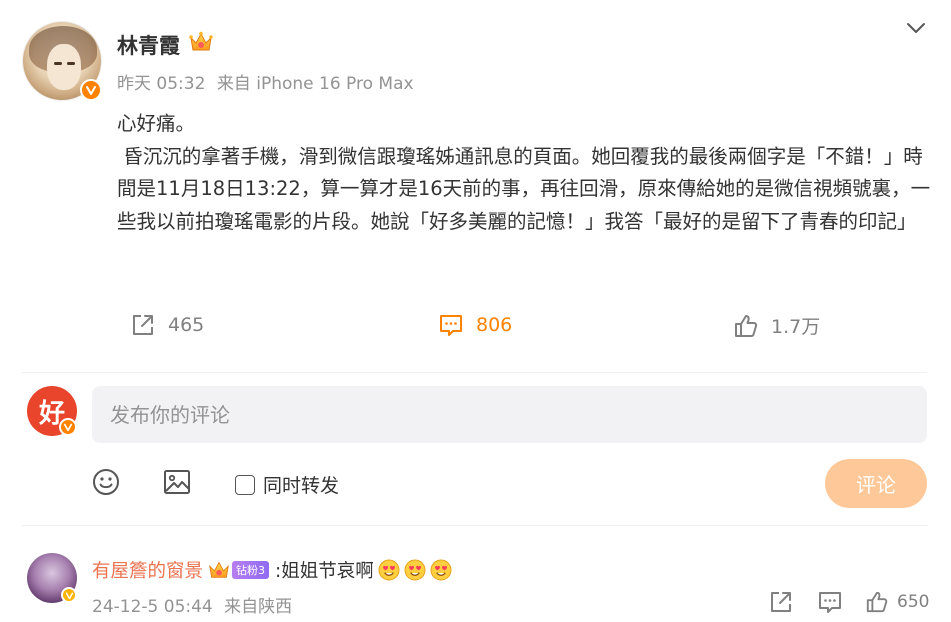 The width and height of the screenshot is (951, 622). What do you see at coordinates (245, 484) in the screenshot?
I see `repost-checkbox` at bounding box center [245, 484].